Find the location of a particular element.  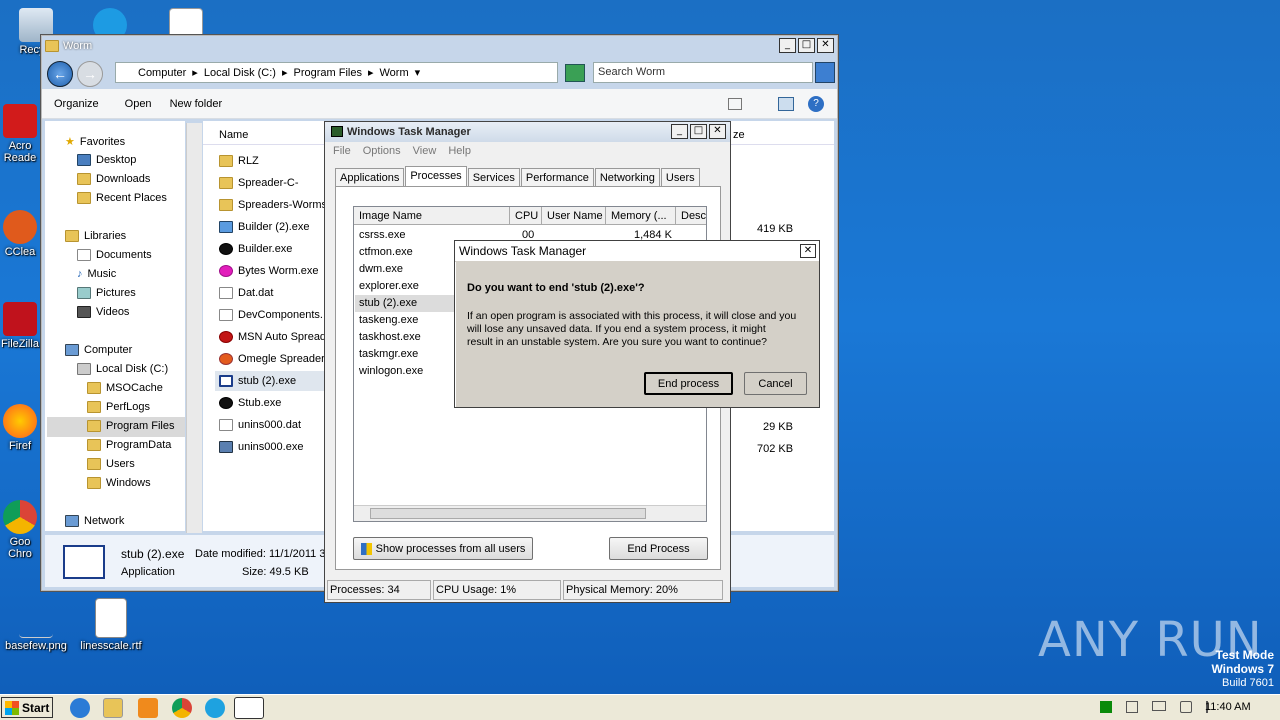

menu-view: View is located at coordinates (425, 151).